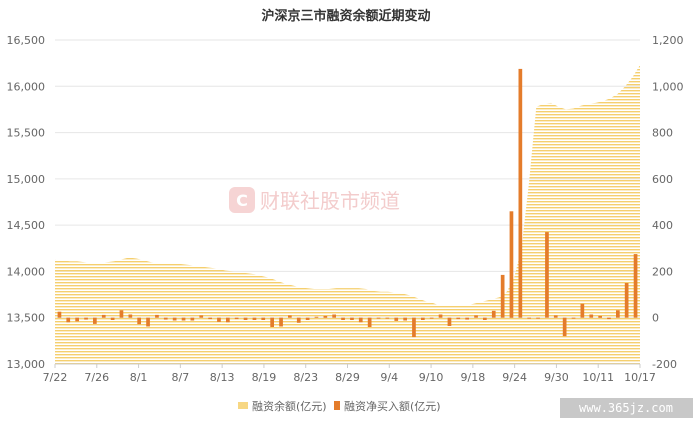 Image resolution: width=693 pixels, height=423 pixels. Describe the element at coordinates (598, 377) in the screenshot. I see `x-axis-tick-label: 10/11` at that location.